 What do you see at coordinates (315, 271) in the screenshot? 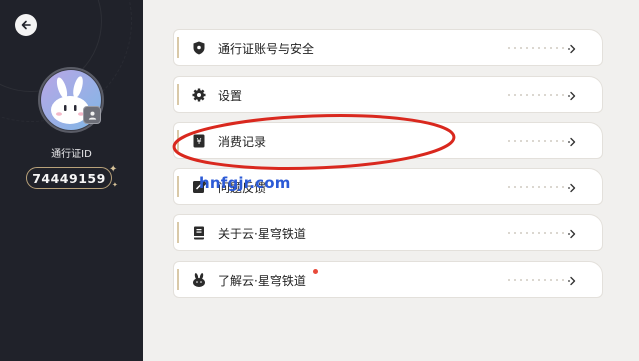
I see `notification-dot` at bounding box center [315, 271].